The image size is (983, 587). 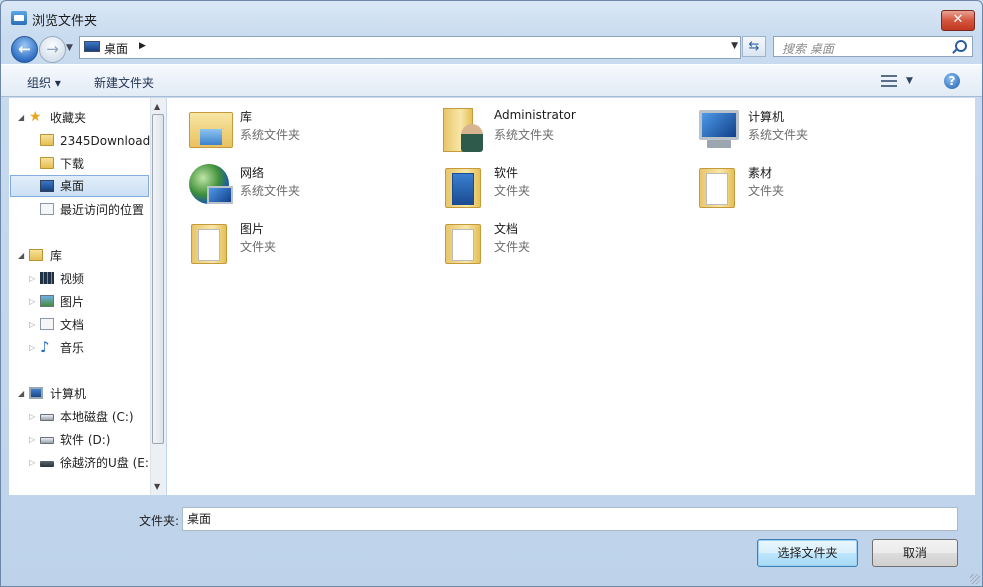 What do you see at coordinates (68, 394) in the screenshot?
I see `sidebar-label: 计算机` at bounding box center [68, 394].